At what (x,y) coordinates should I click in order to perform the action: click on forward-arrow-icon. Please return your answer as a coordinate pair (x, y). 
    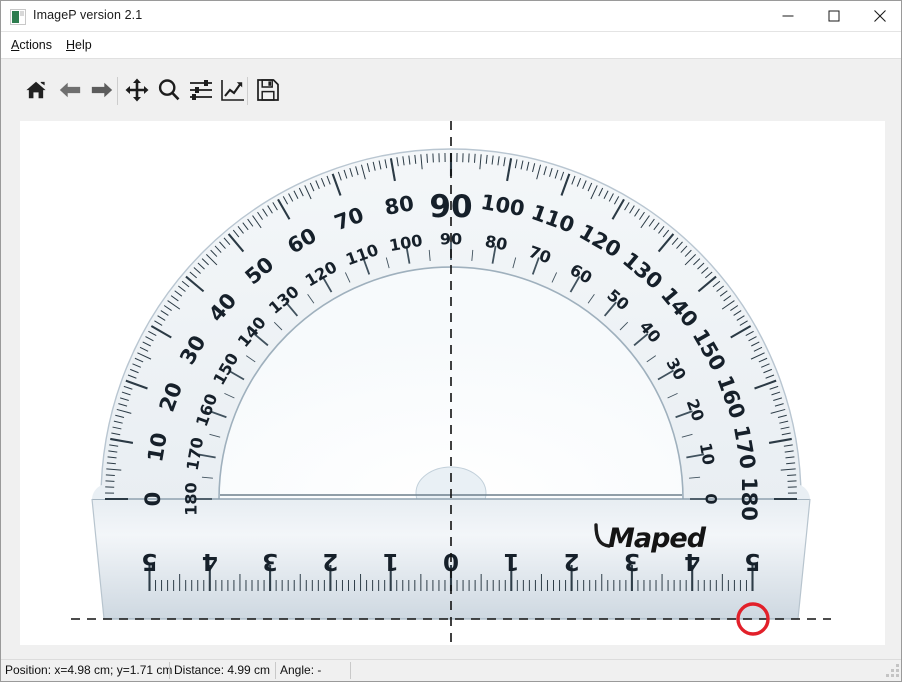
    Looking at the image, I should click on (102, 90).